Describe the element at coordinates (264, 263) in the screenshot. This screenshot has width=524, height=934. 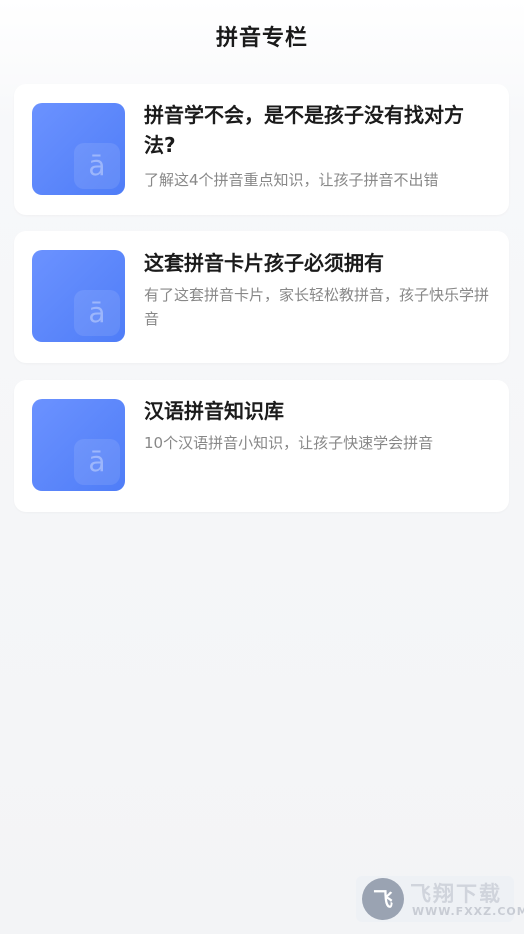
I see `article-title: 这套拼音卡片孩子必须拥有` at that location.